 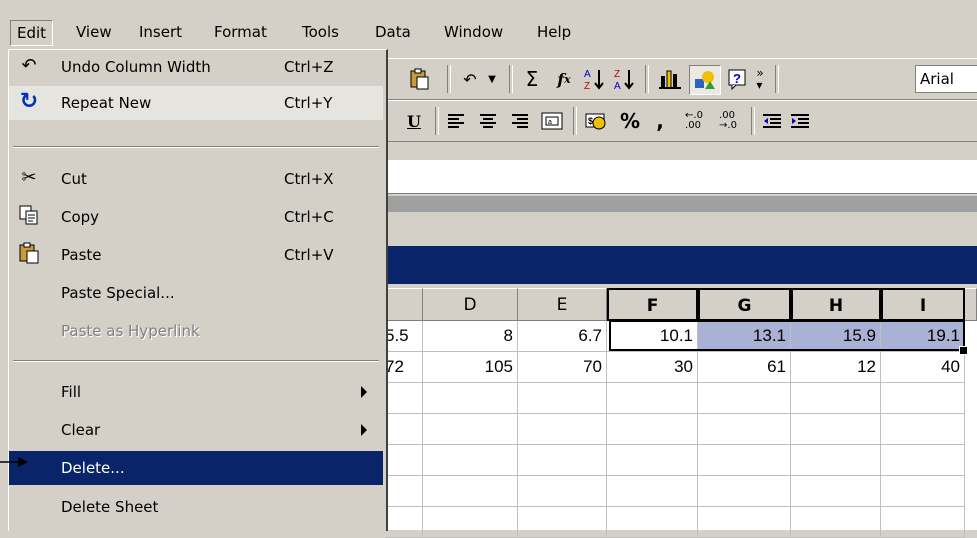 What do you see at coordinates (470, 336) in the screenshot?
I see `cell-d1: 8` at bounding box center [470, 336].